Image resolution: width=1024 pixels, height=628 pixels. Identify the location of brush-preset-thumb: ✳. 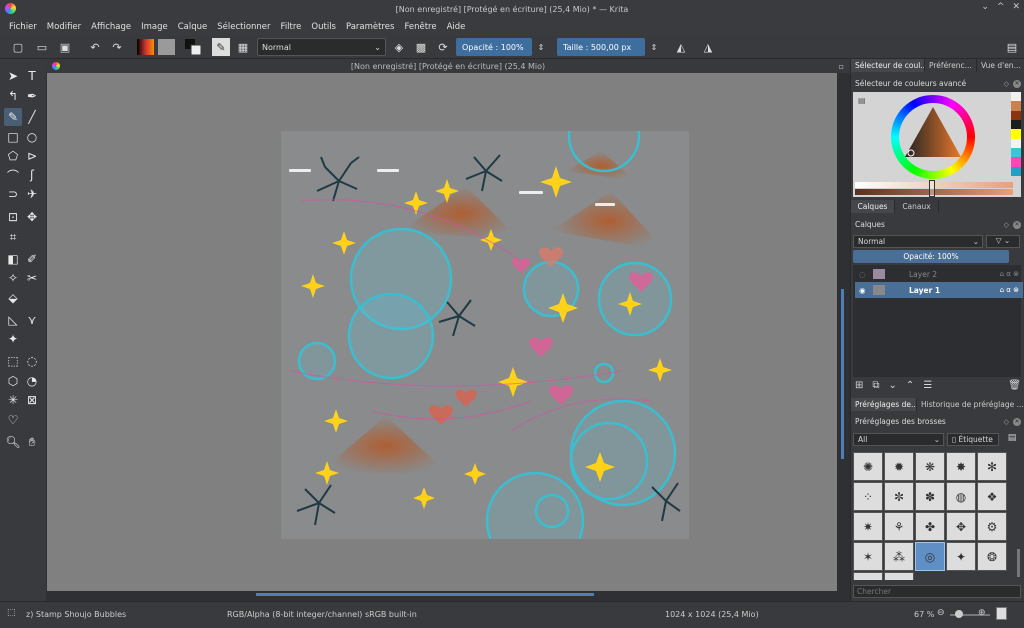
(868, 576).